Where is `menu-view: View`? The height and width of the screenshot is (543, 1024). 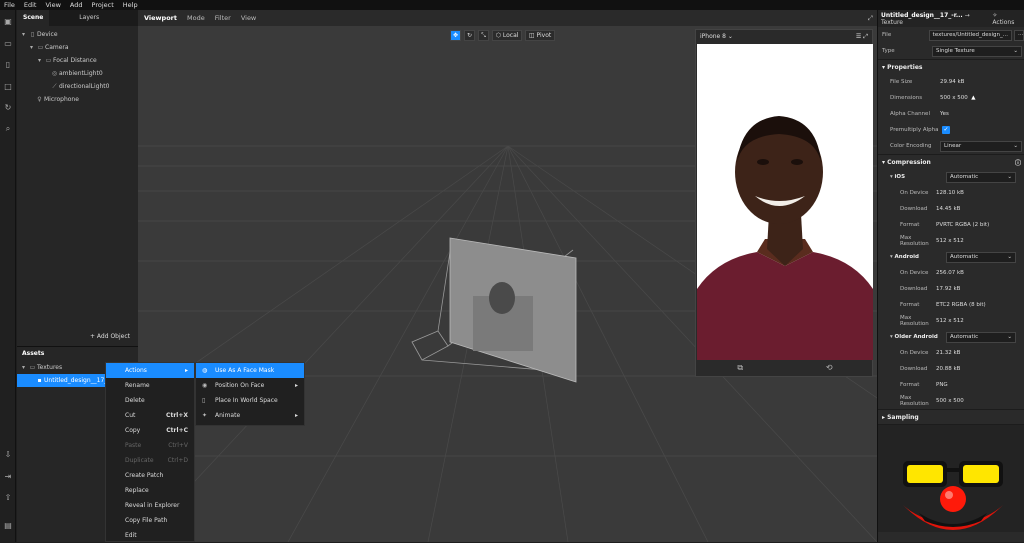
menu-view: View is located at coordinates (52, 5).